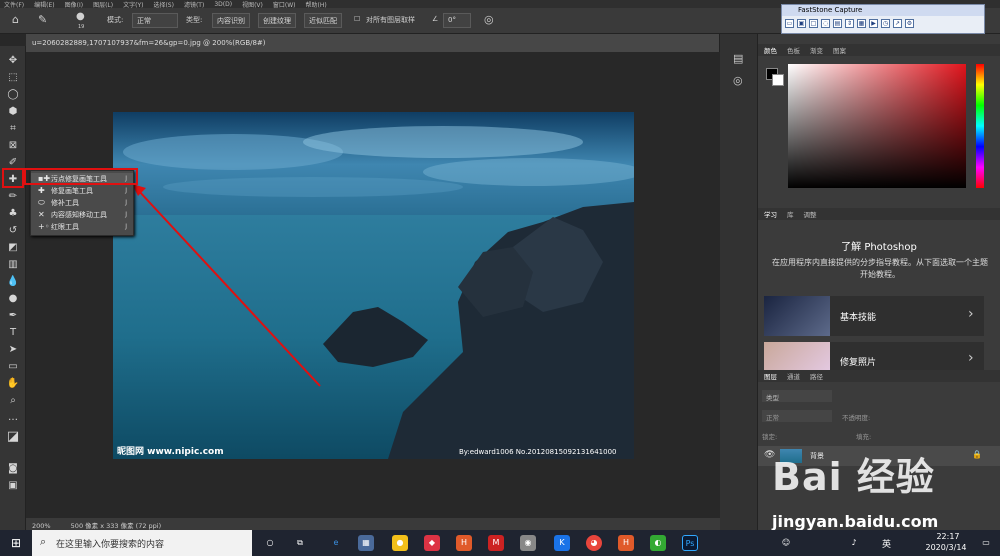  What do you see at coordinates (816, 376) in the screenshot?
I see `tab-paths: 路径` at bounding box center [816, 376].